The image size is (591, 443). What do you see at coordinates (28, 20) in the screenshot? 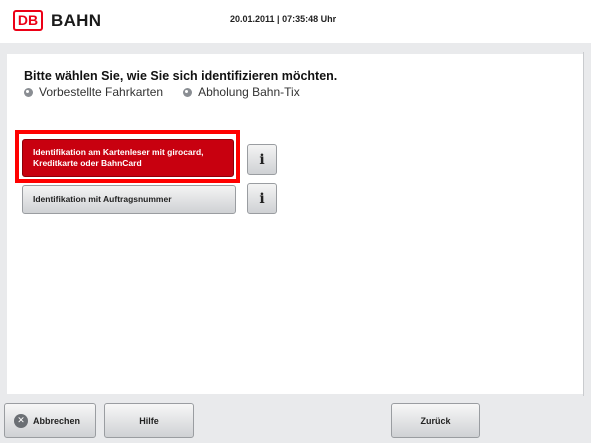
I see `db-logo: DB` at bounding box center [28, 20].